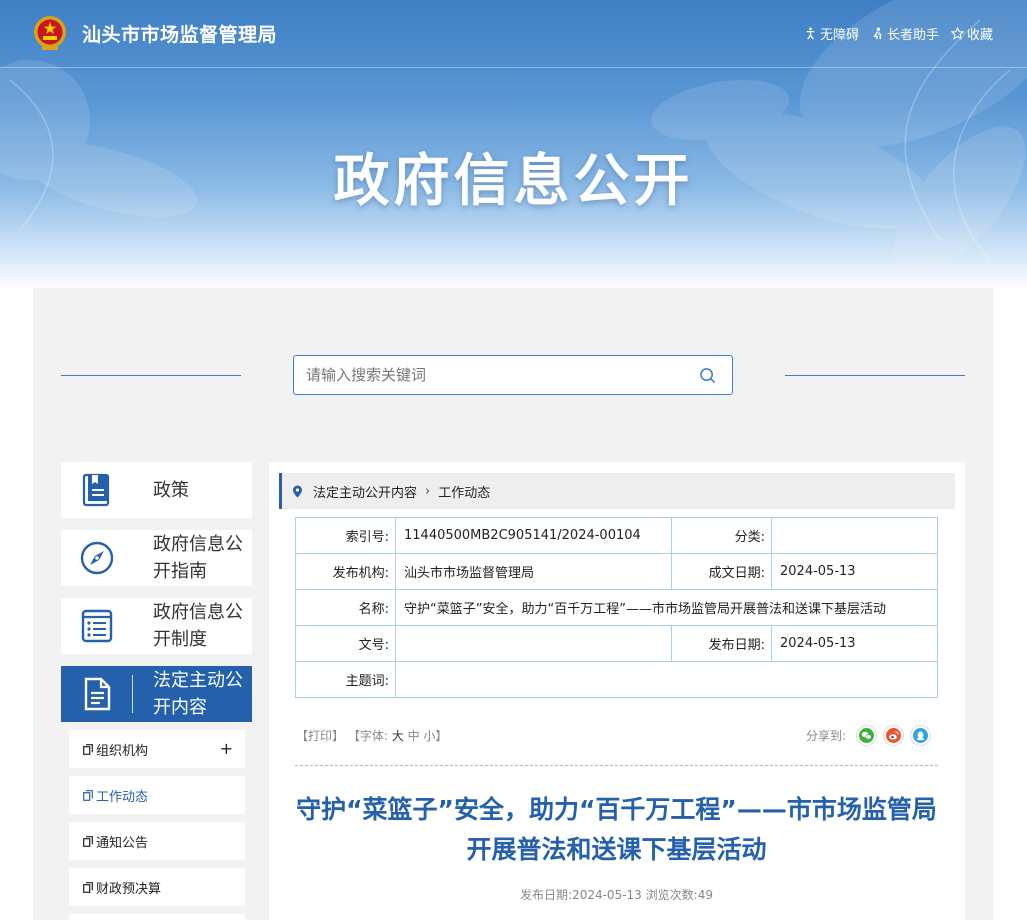 The image size is (1027, 920). What do you see at coordinates (912, 35) in the screenshot?
I see `elder-helper-label: 长者助手` at bounding box center [912, 35].